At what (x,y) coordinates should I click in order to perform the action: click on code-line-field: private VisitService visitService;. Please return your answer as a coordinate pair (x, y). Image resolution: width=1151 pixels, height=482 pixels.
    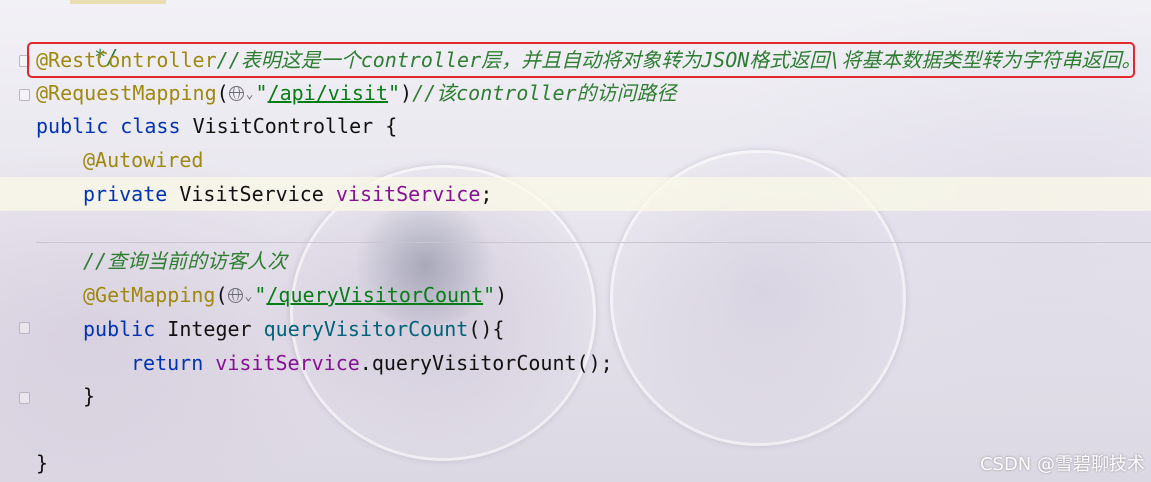
    Looking at the image, I should click on (287, 194).